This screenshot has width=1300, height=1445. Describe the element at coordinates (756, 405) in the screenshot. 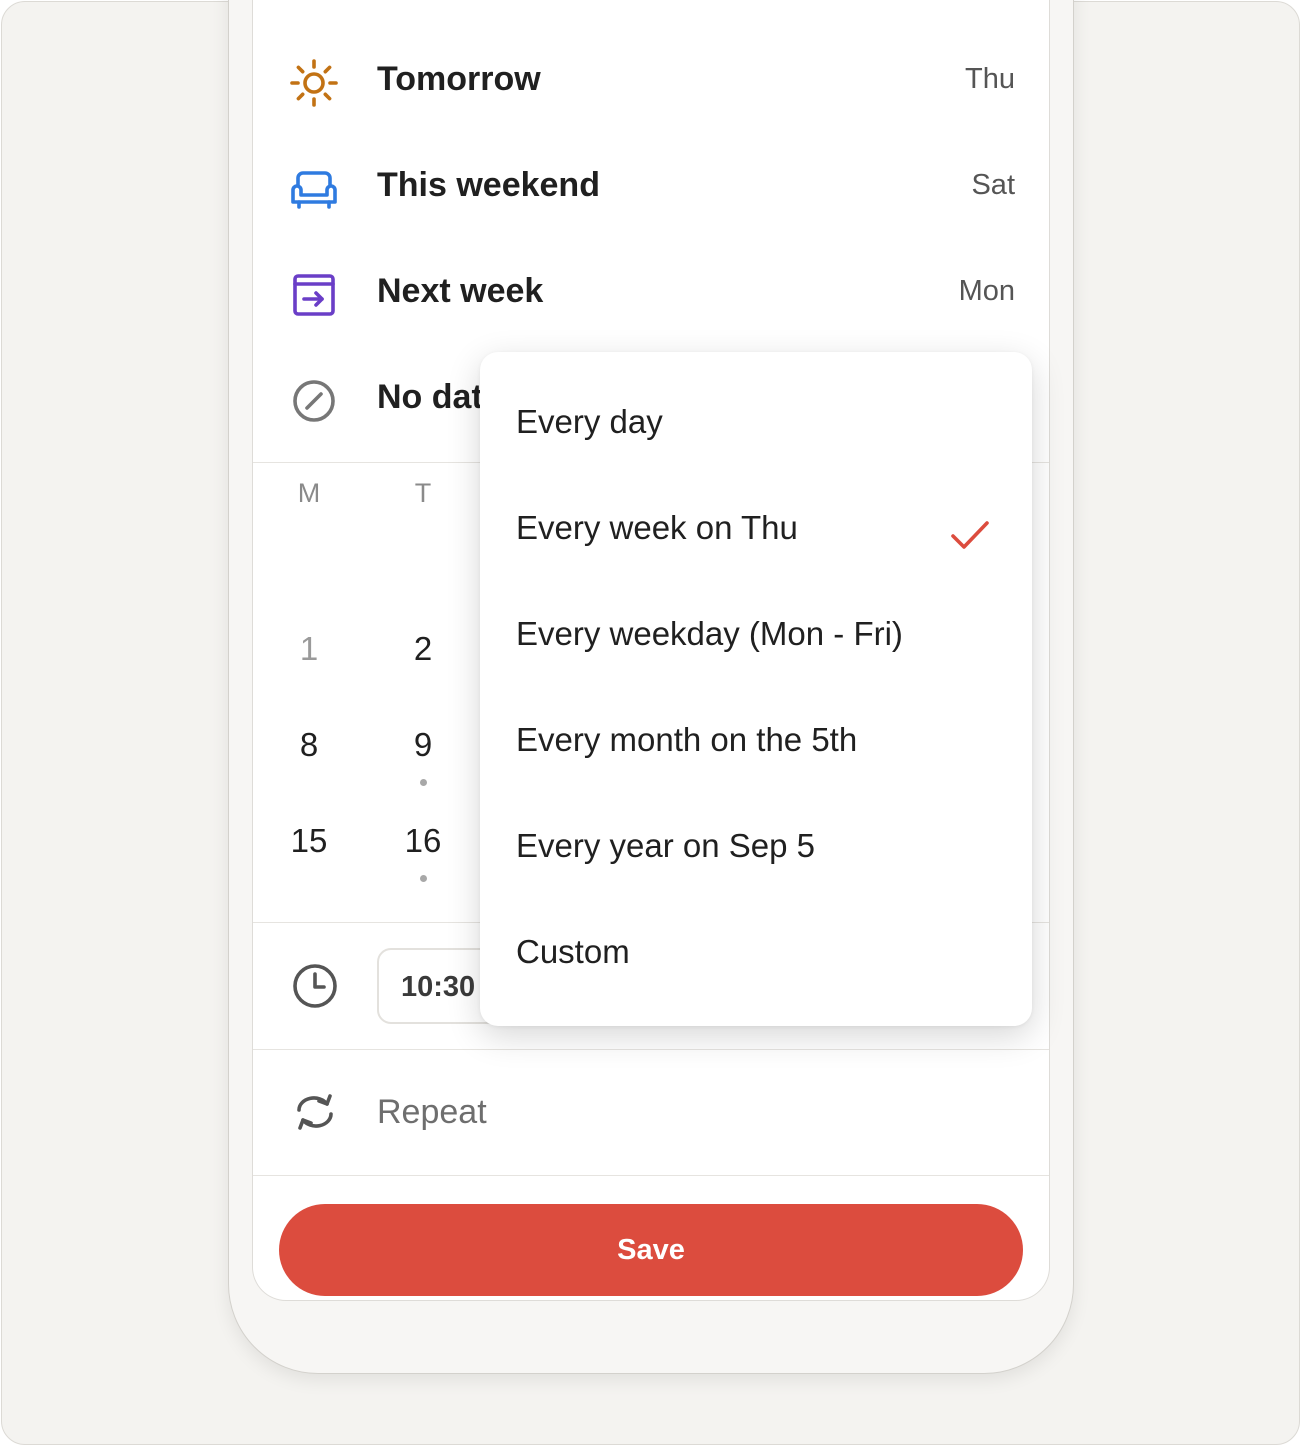

I see `repeat-option-every-day: Every day` at that location.